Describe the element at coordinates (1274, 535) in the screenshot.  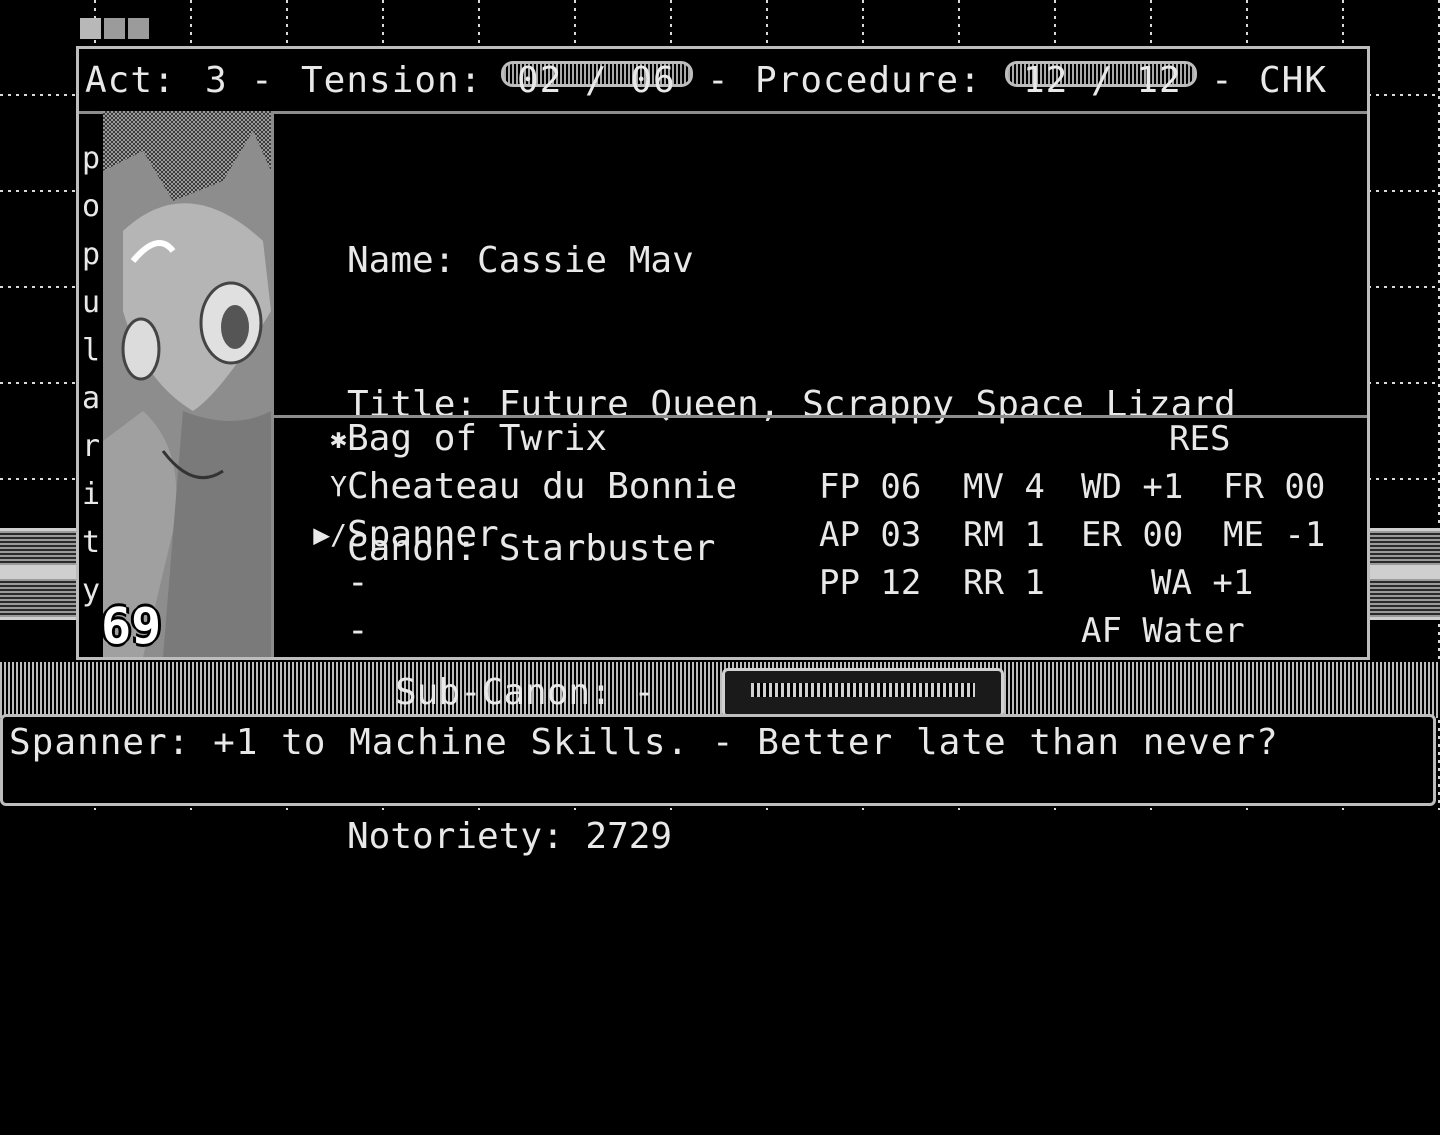
I see `stat-me: ME -1` at that location.